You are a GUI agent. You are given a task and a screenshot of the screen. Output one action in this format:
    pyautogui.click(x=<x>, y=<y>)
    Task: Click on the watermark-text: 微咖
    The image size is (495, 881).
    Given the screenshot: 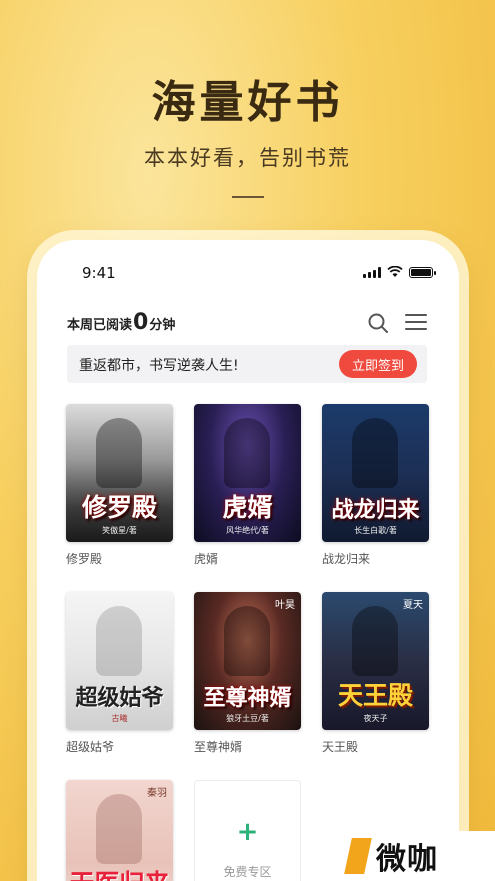 What is the action you would take?
    pyautogui.click(x=407, y=859)
    